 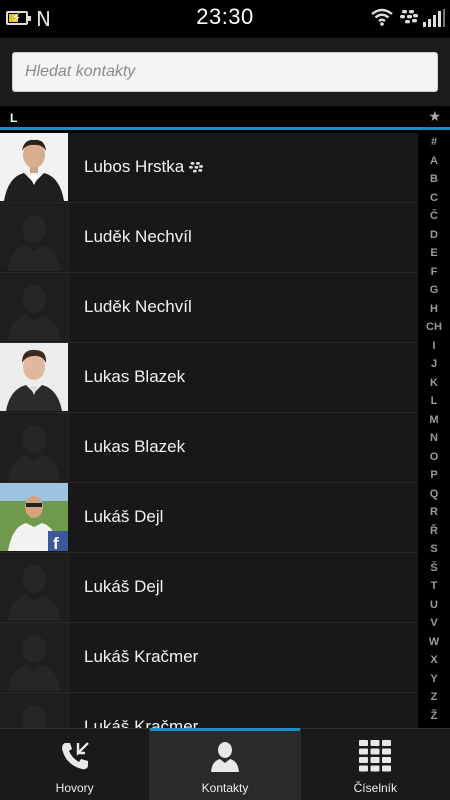 I want to click on index-letter: CH, so click(x=434, y=327).